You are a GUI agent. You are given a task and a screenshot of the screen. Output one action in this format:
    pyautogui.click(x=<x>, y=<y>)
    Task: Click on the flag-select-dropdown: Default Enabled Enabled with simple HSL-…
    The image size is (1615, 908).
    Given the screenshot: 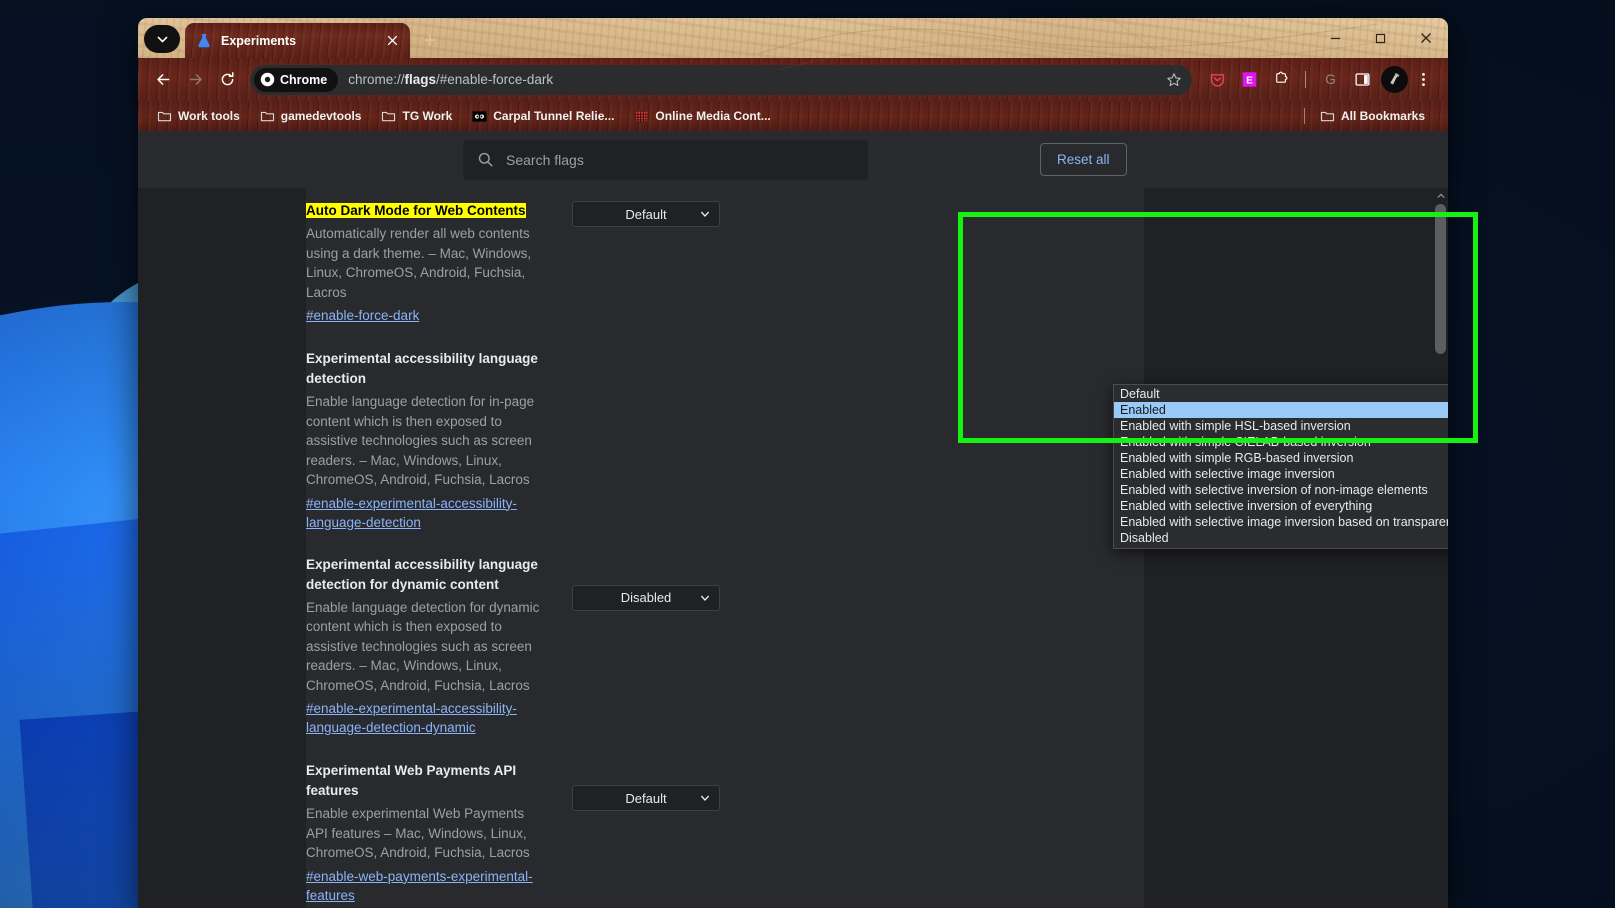 What is the action you would take?
    pyautogui.click(x=1280, y=466)
    